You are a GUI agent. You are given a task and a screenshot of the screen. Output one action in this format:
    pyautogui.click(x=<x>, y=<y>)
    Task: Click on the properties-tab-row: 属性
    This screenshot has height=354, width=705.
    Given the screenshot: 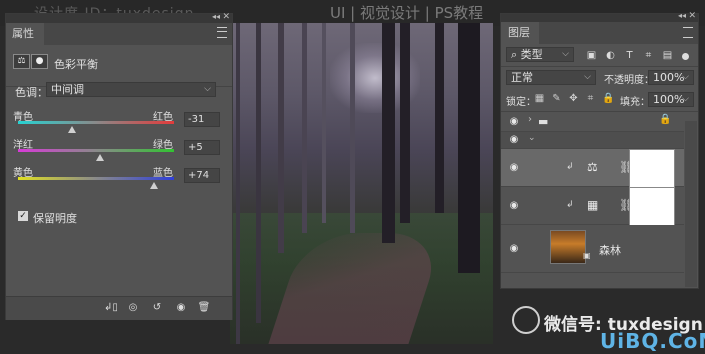 What is the action you would take?
    pyautogui.click(x=119, y=34)
    